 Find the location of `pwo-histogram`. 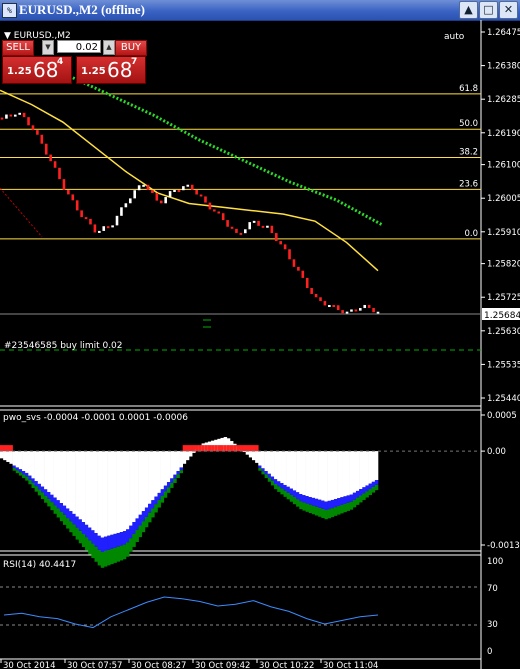

pwo-histogram is located at coordinates (189, 502).